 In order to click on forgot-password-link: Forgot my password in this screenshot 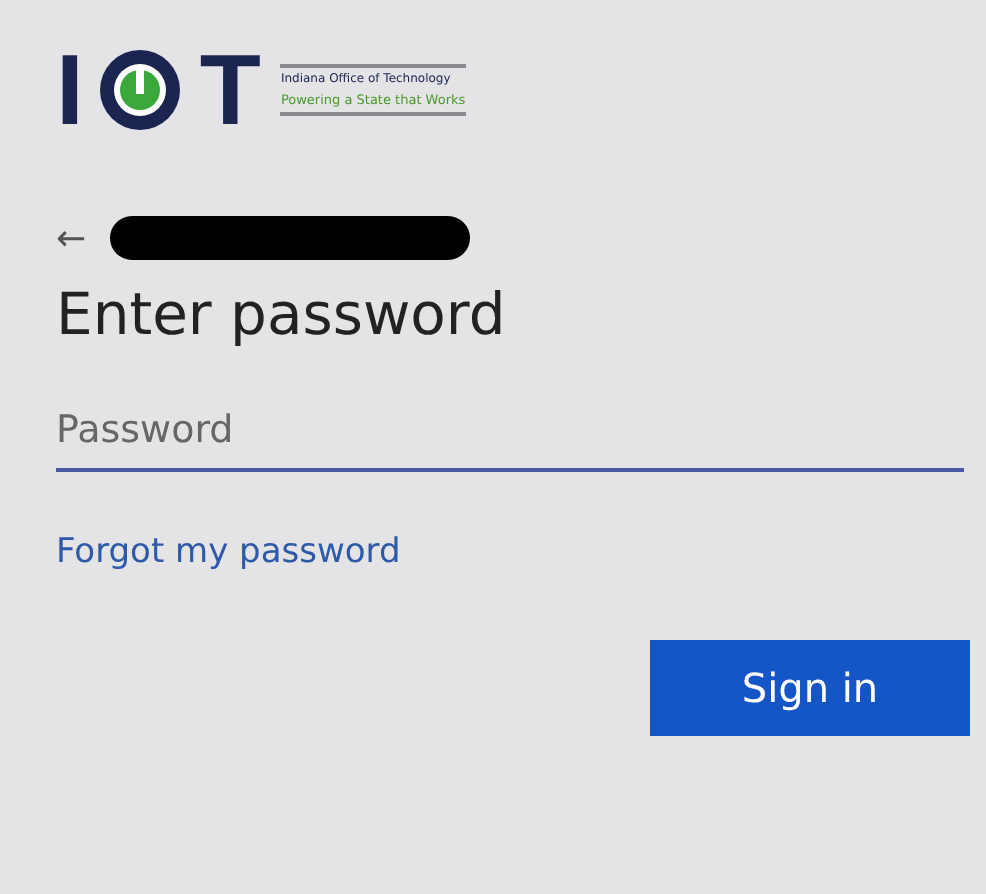, I will do `click(228, 552)`.